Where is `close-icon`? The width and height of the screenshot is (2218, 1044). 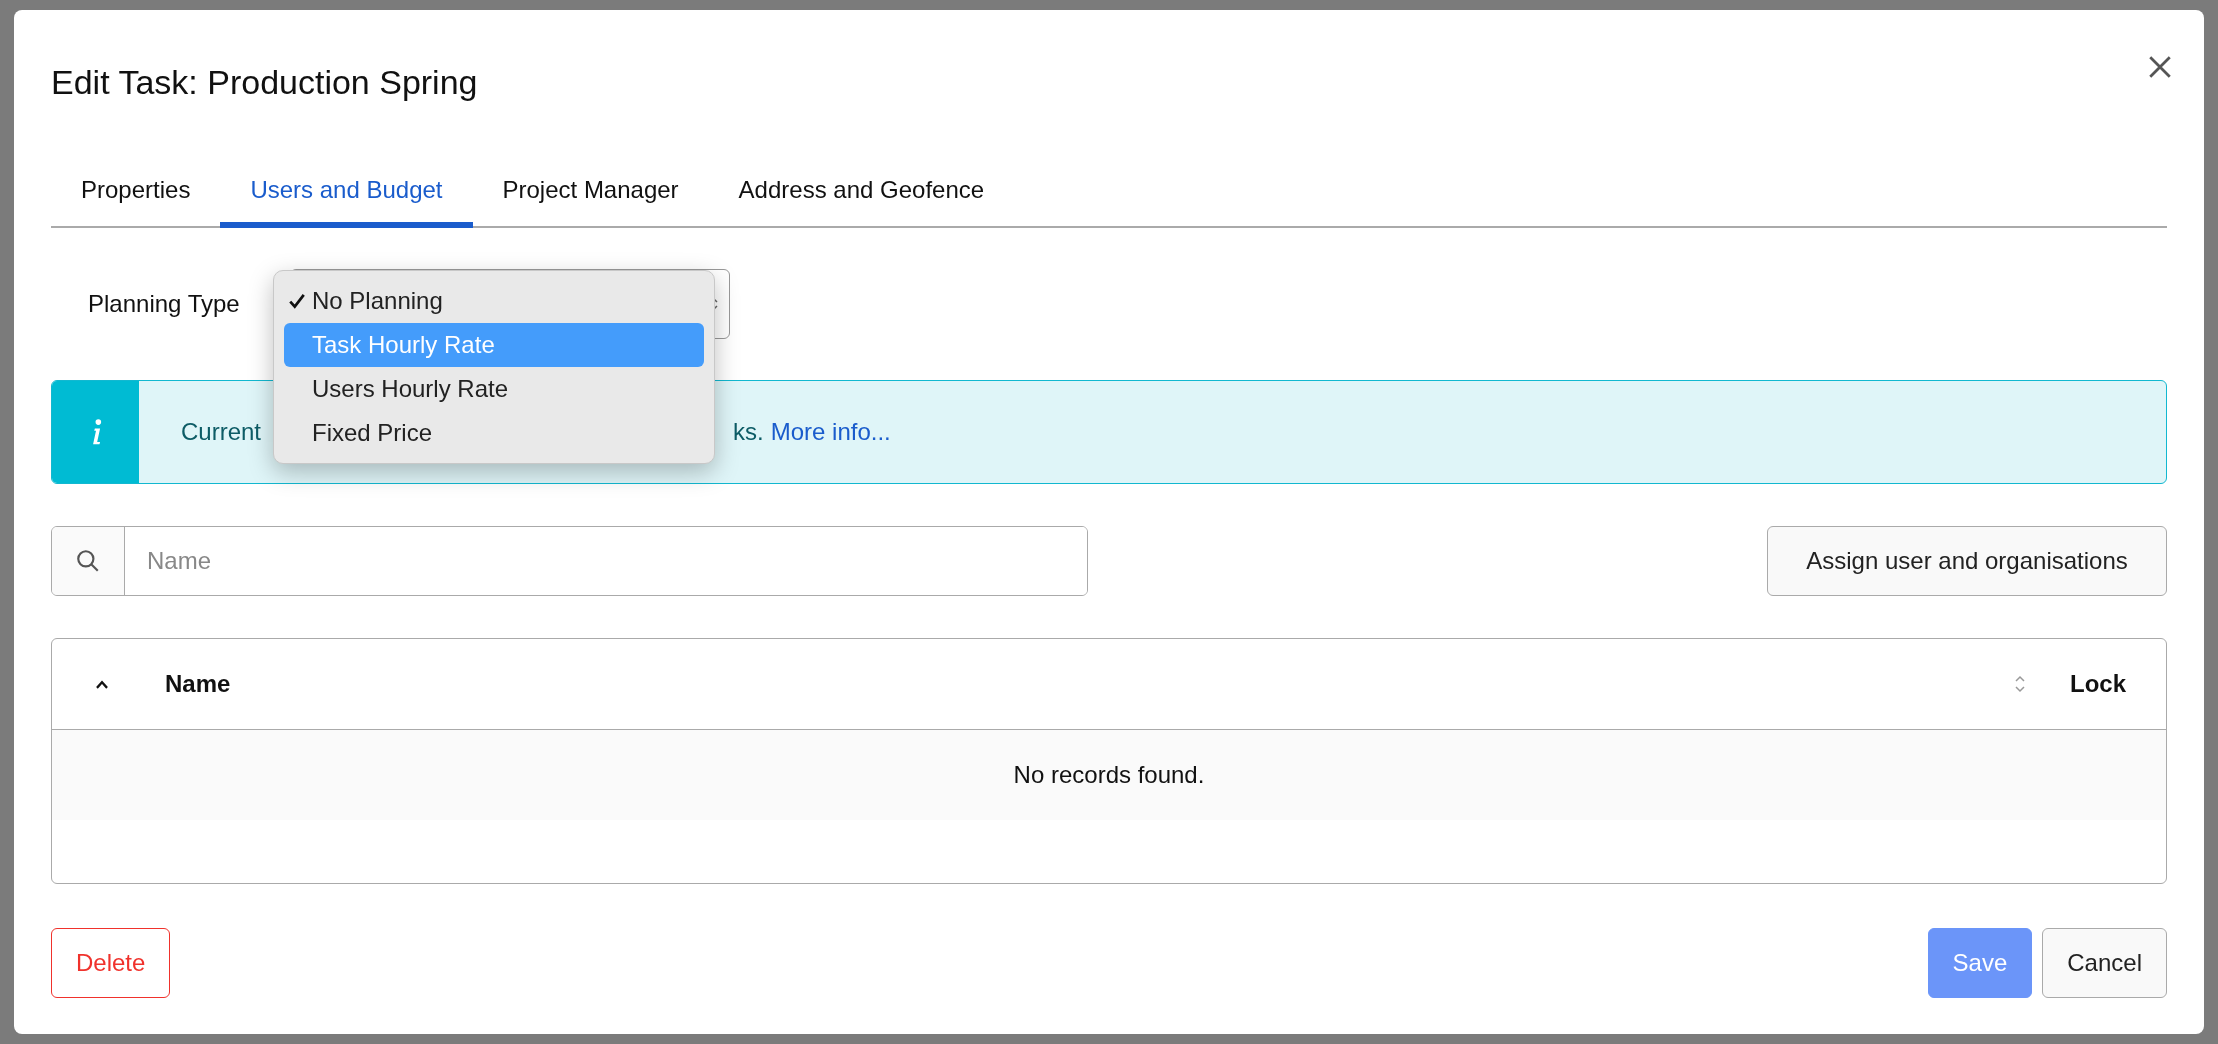 close-icon is located at coordinates (2160, 67).